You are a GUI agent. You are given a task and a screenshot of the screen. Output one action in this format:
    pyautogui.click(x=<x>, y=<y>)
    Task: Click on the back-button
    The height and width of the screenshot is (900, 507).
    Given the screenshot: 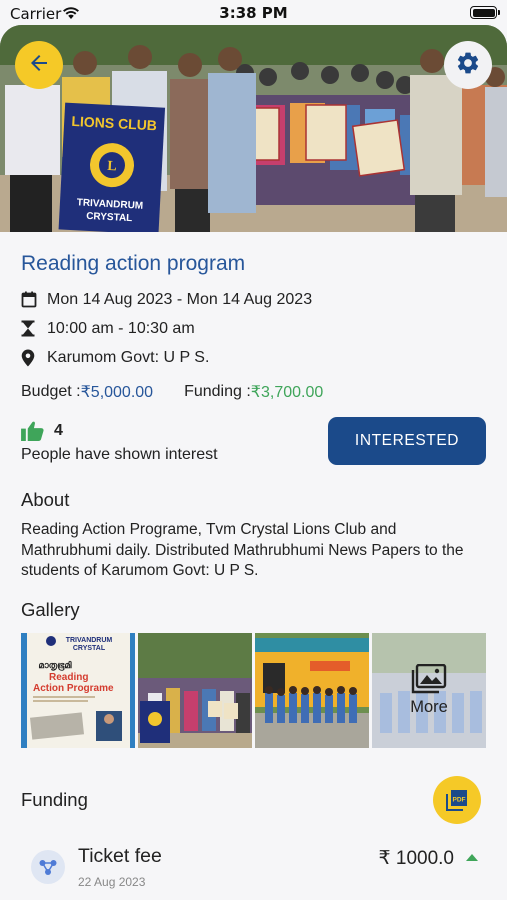 What is the action you would take?
    pyautogui.click(x=39, y=65)
    